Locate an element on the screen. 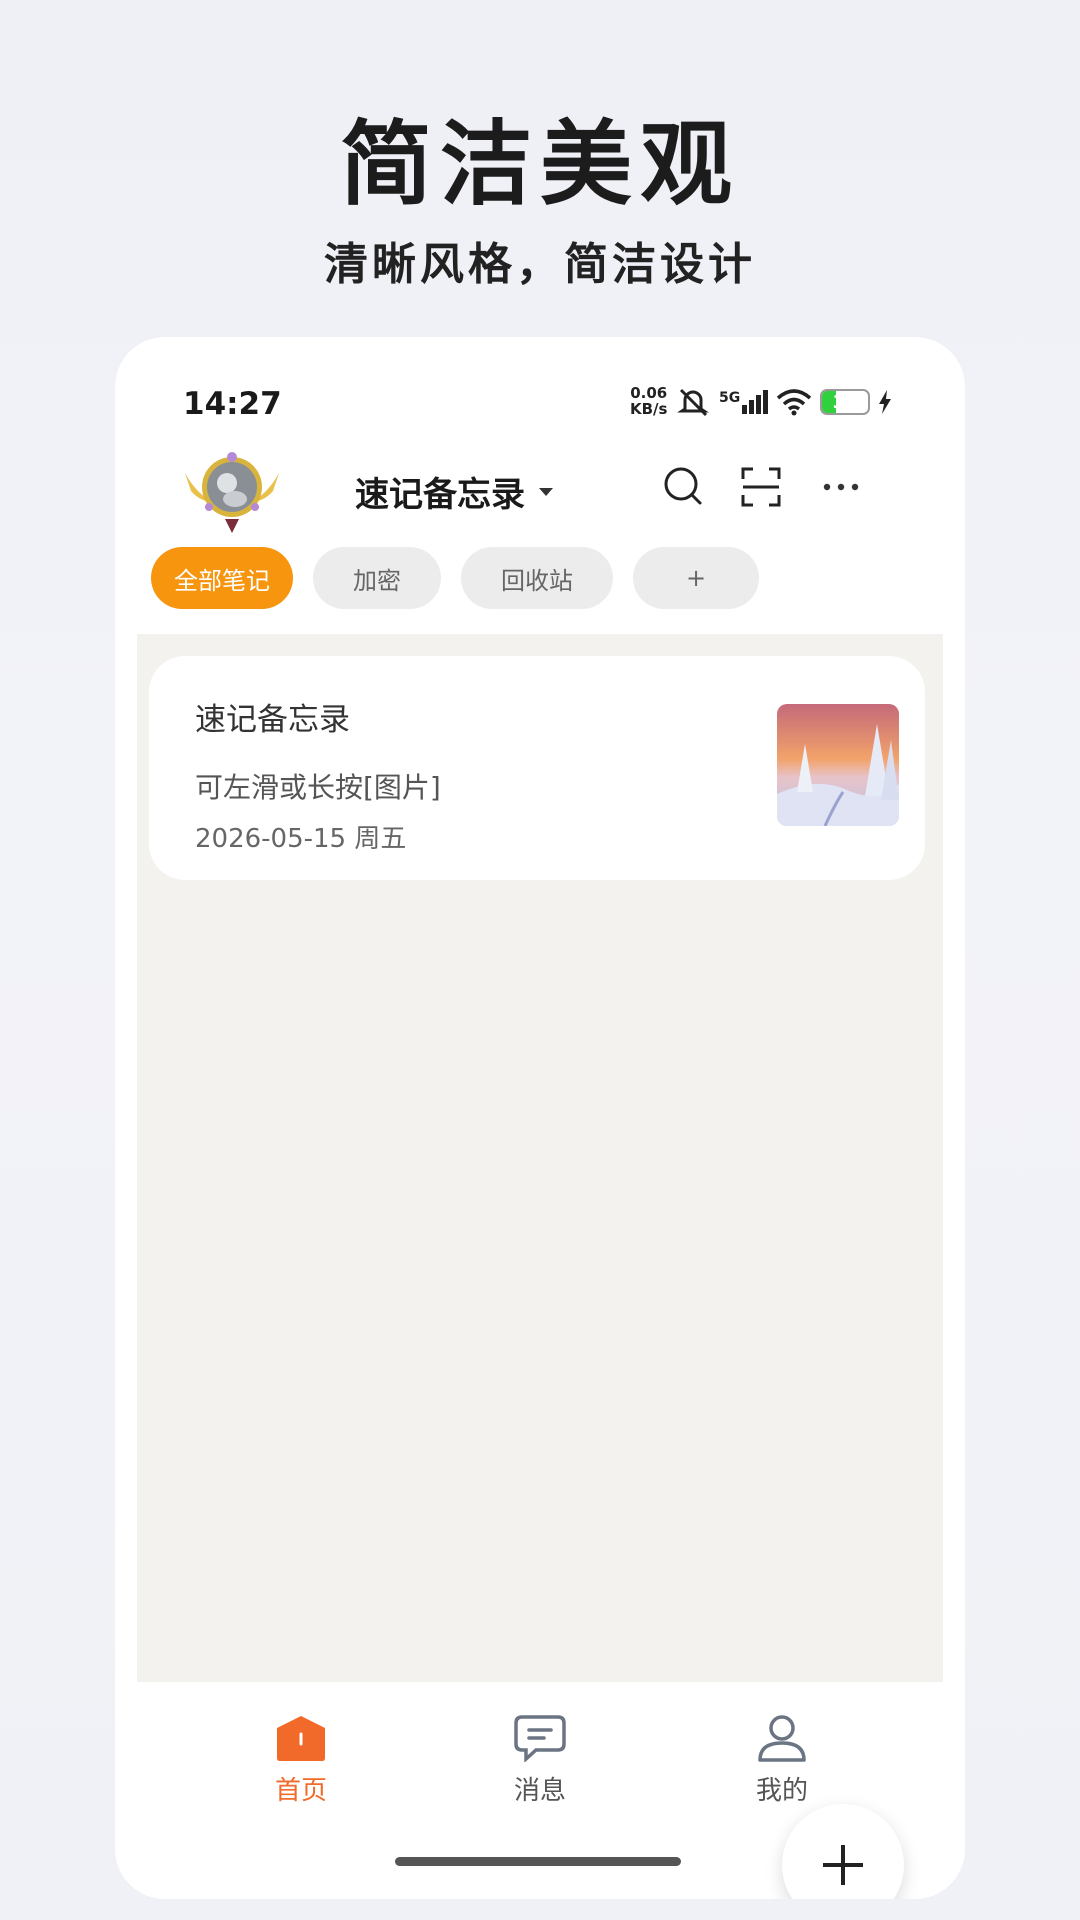  scan-icon is located at coordinates (761, 487).